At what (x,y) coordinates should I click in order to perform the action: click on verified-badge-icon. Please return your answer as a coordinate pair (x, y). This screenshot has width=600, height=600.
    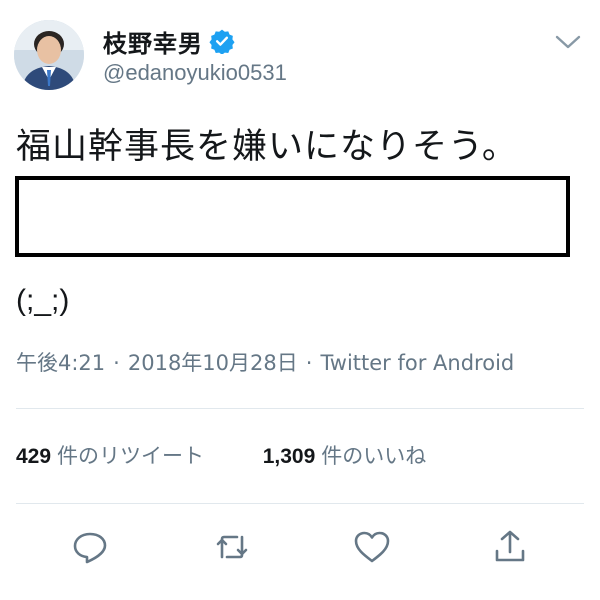
    Looking at the image, I should click on (222, 41).